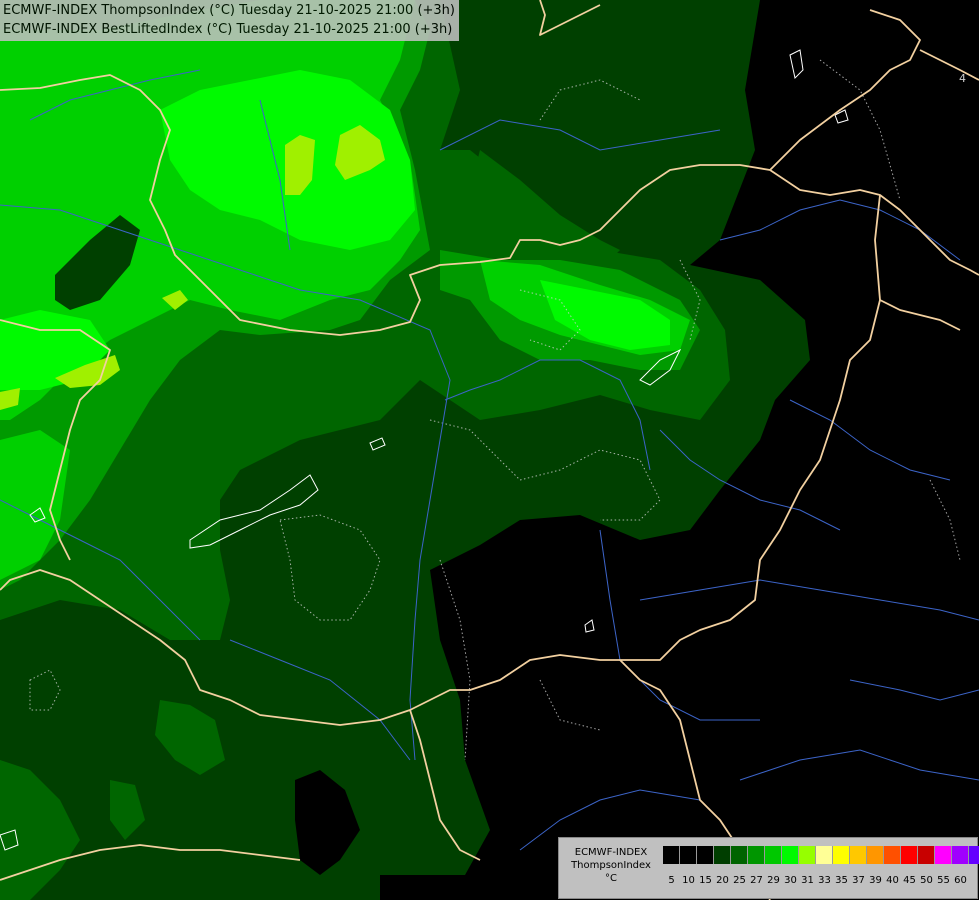  I want to click on legend-tick: 40, so click(892, 880).